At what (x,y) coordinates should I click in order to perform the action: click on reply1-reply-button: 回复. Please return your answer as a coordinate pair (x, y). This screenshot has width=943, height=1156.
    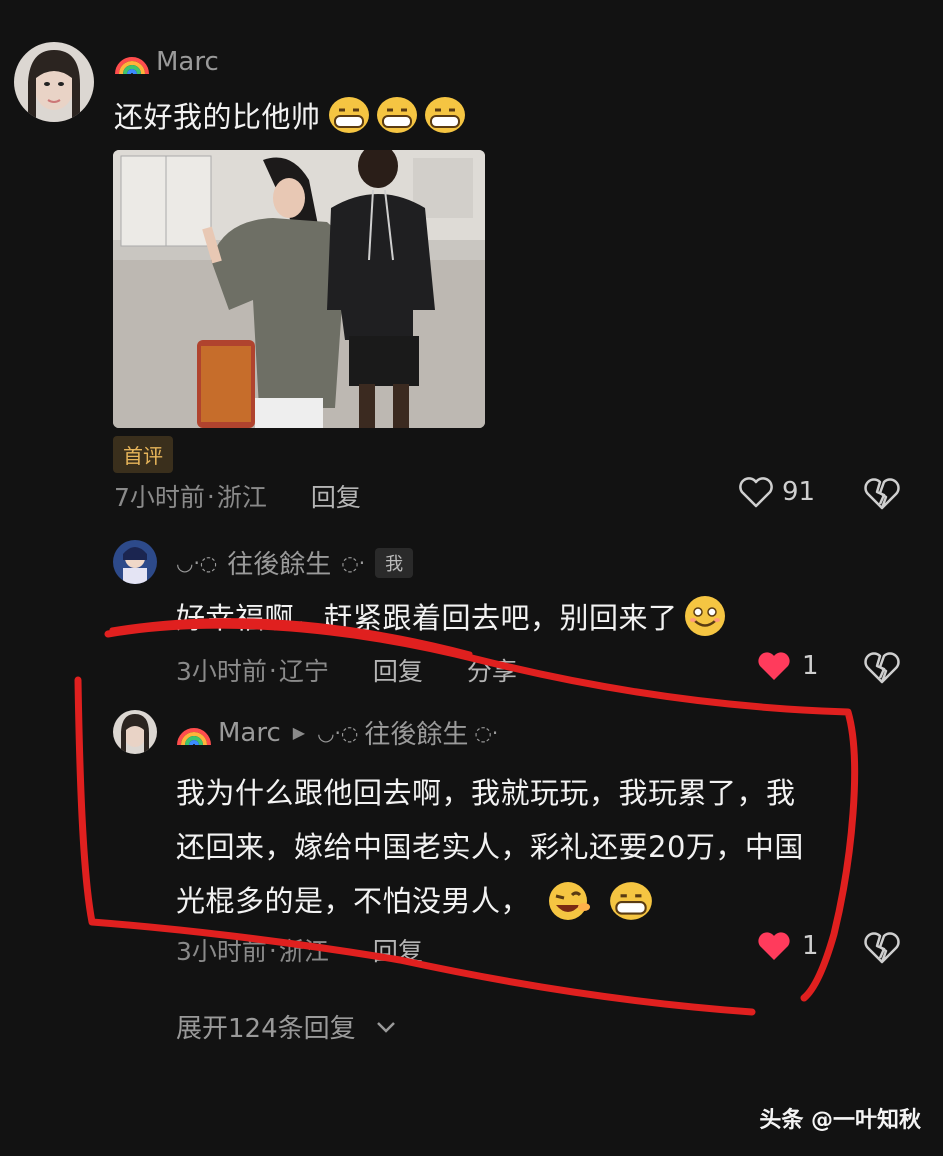
    Looking at the image, I should click on (398, 670).